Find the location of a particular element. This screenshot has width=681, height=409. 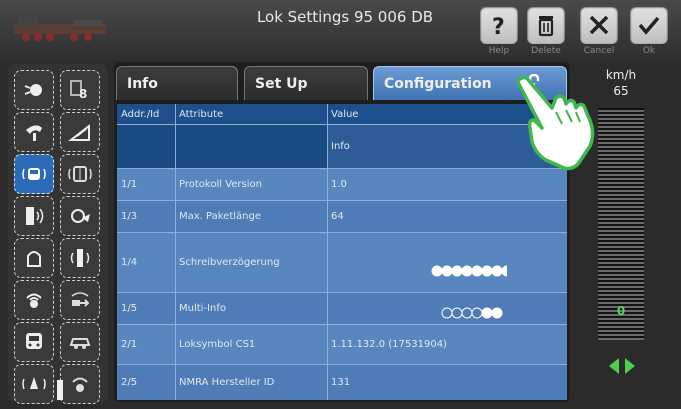

ok-button is located at coordinates (649, 25).